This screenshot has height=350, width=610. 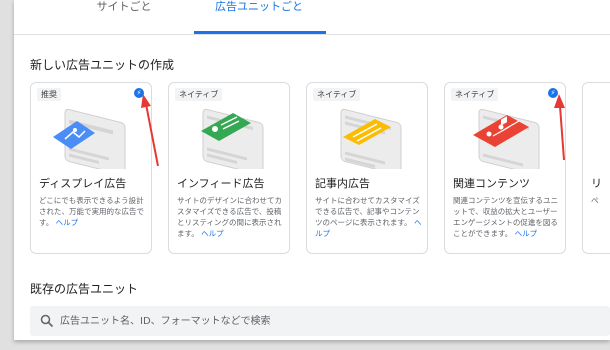 I want to click on in-feed-ad-illustration, so click(x=232, y=138).